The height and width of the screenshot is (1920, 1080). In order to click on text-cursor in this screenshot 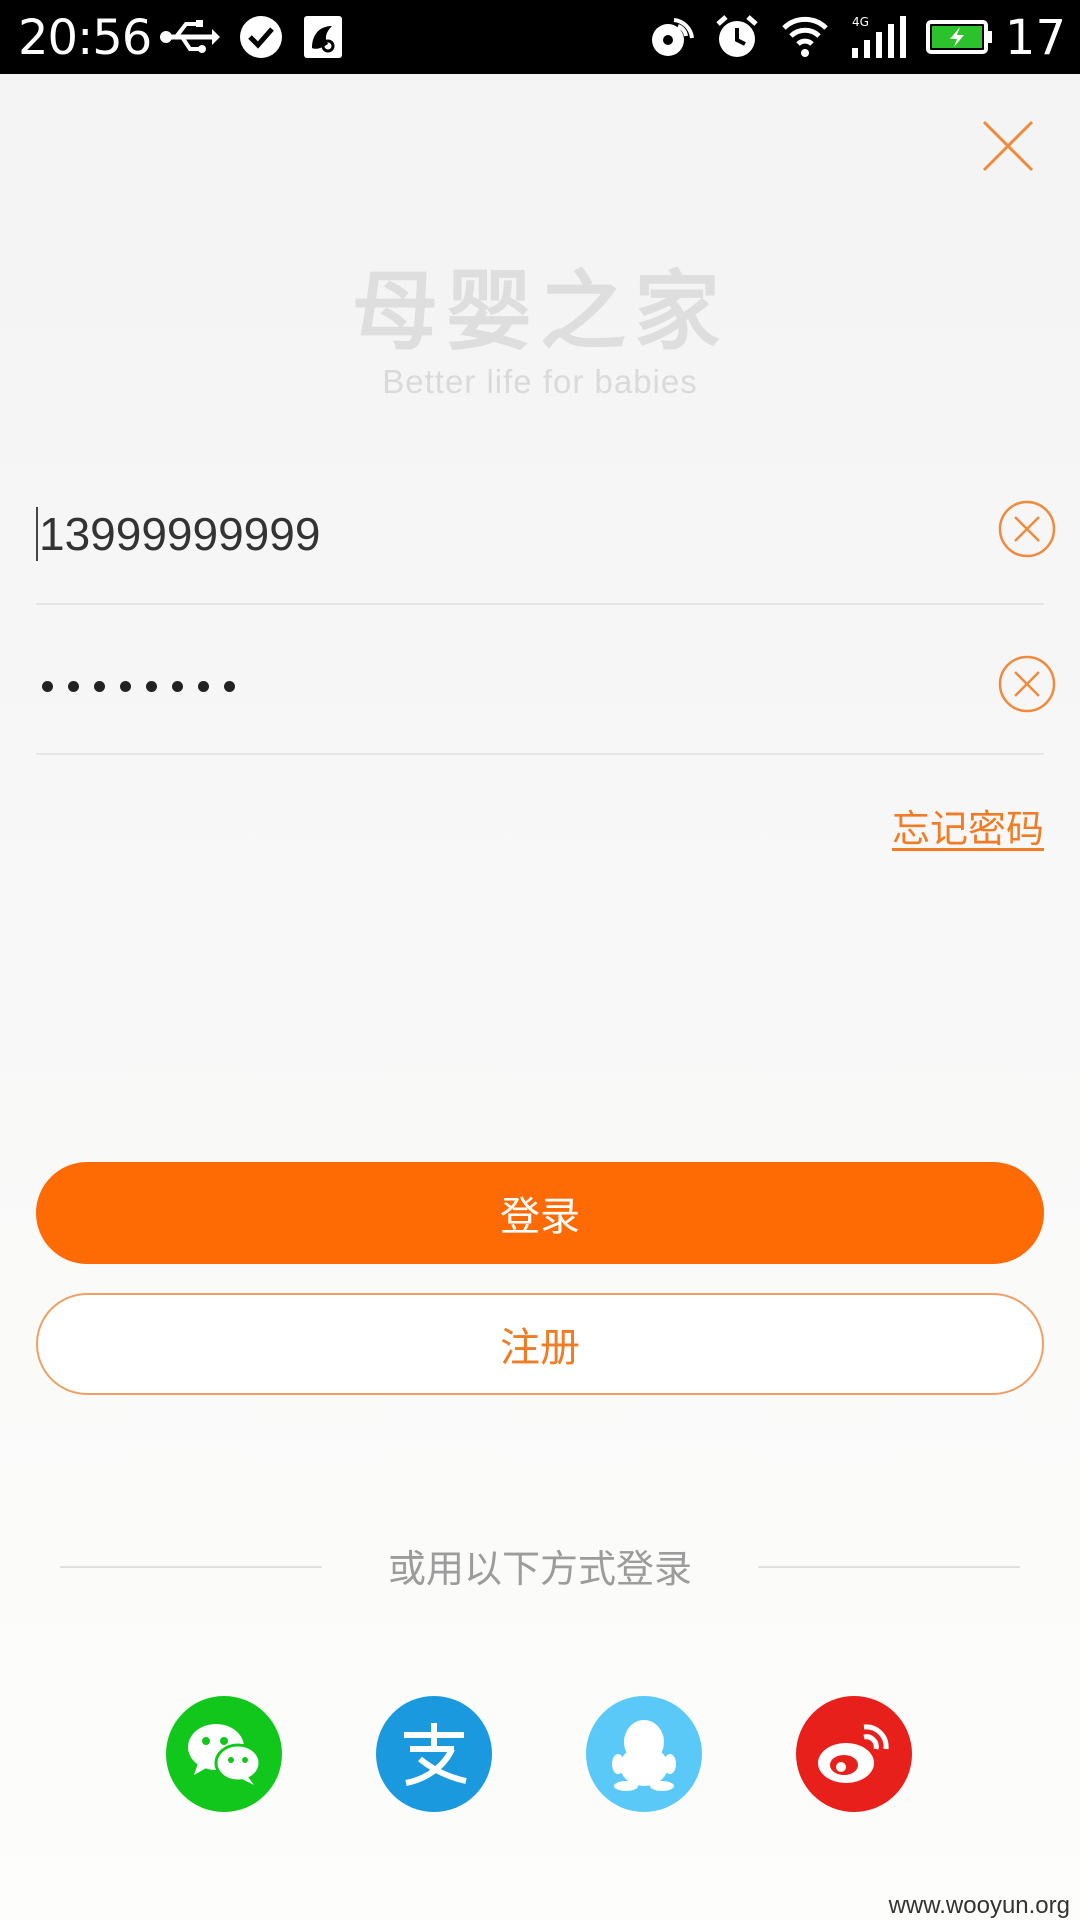, I will do `click(37, 534)`.